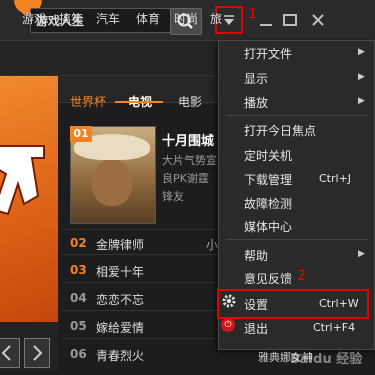 The width and height of the screenshot is (375, 375). I want to click on annotation-number-2: 2, so click(301, 276).